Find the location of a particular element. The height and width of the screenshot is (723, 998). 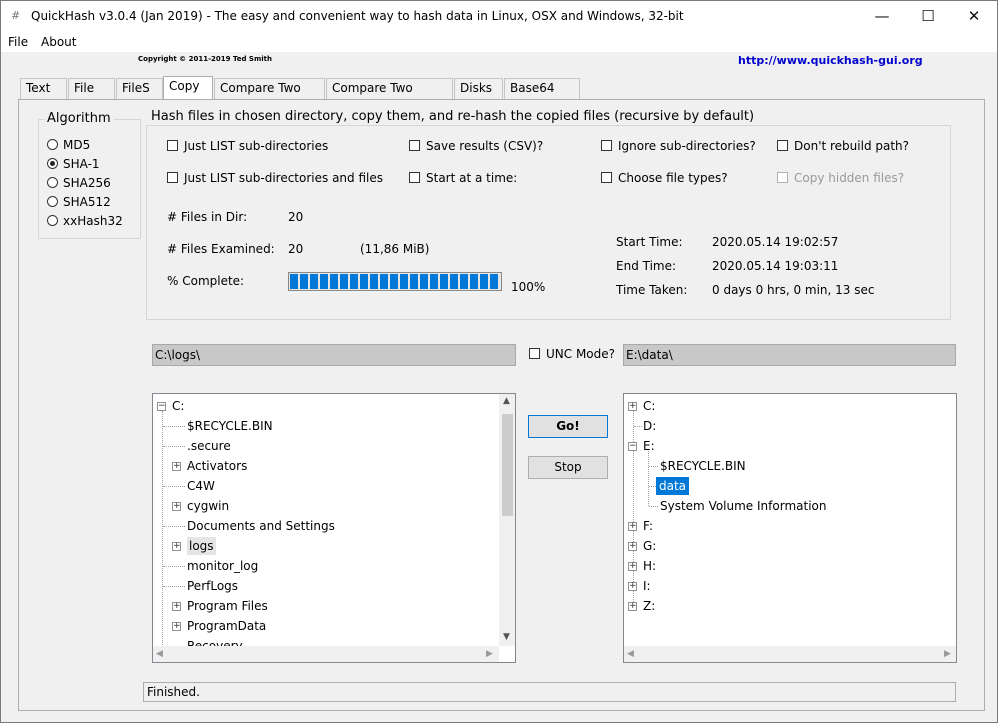

tab-file: File is located at coordinates (91, 88).